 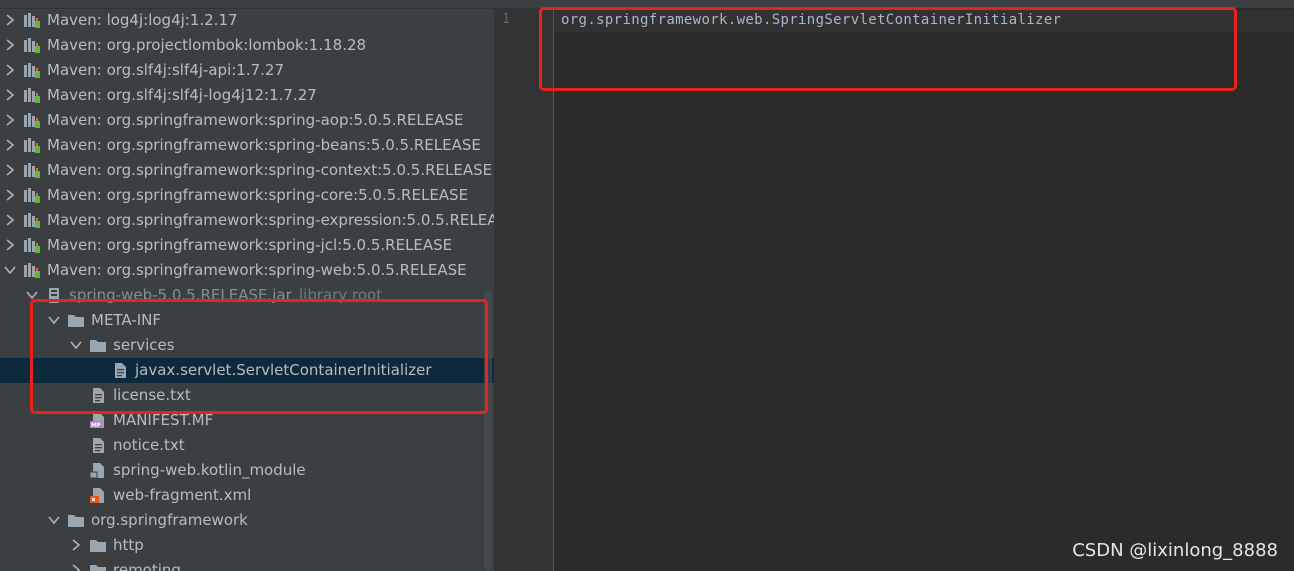 I want to click on xml-file-icon, so click(x=98, y=495).